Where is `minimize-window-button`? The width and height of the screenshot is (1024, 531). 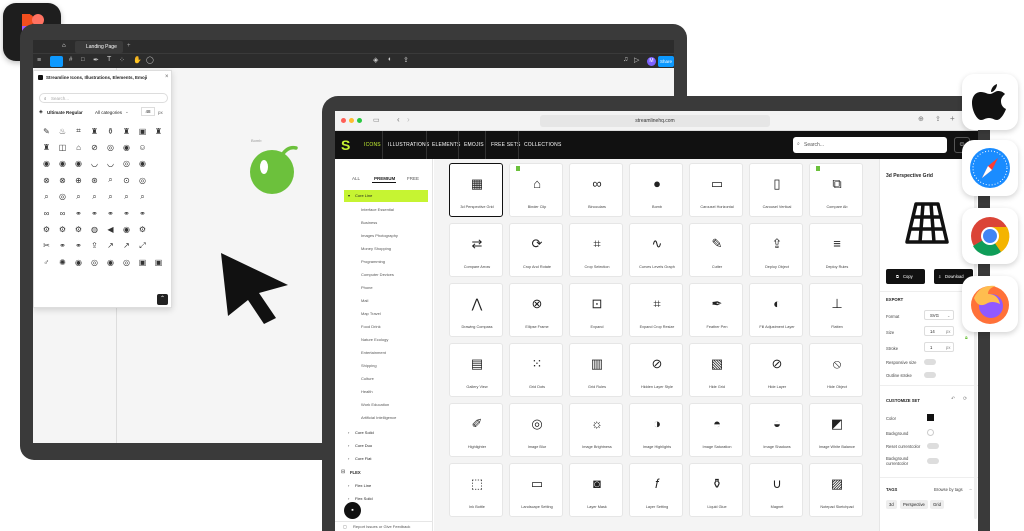
minimize-window-button is located at coordinates (351, 120).